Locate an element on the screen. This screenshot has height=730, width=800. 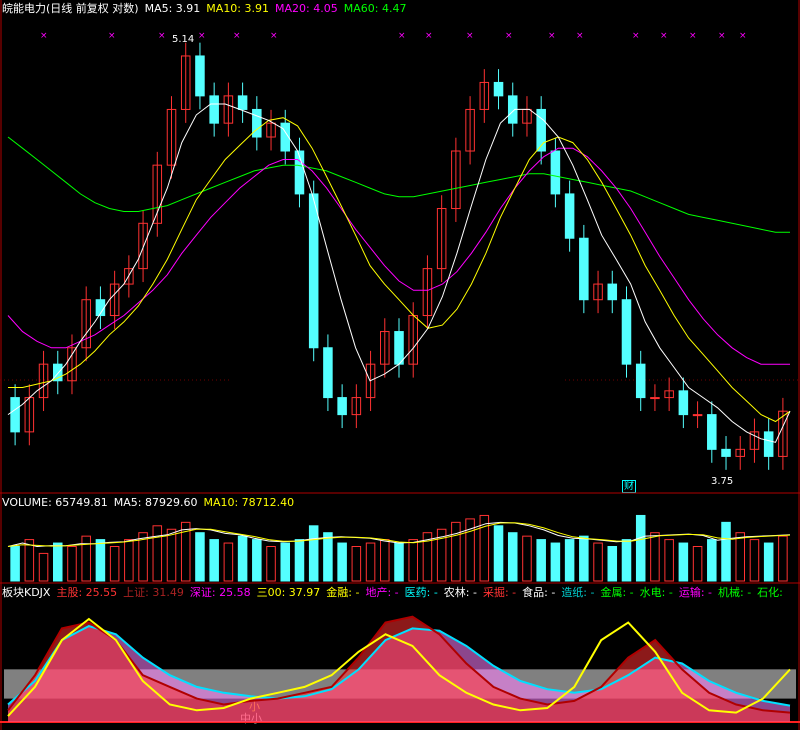
volume-ma5-line is located at coordinates (399, 534).